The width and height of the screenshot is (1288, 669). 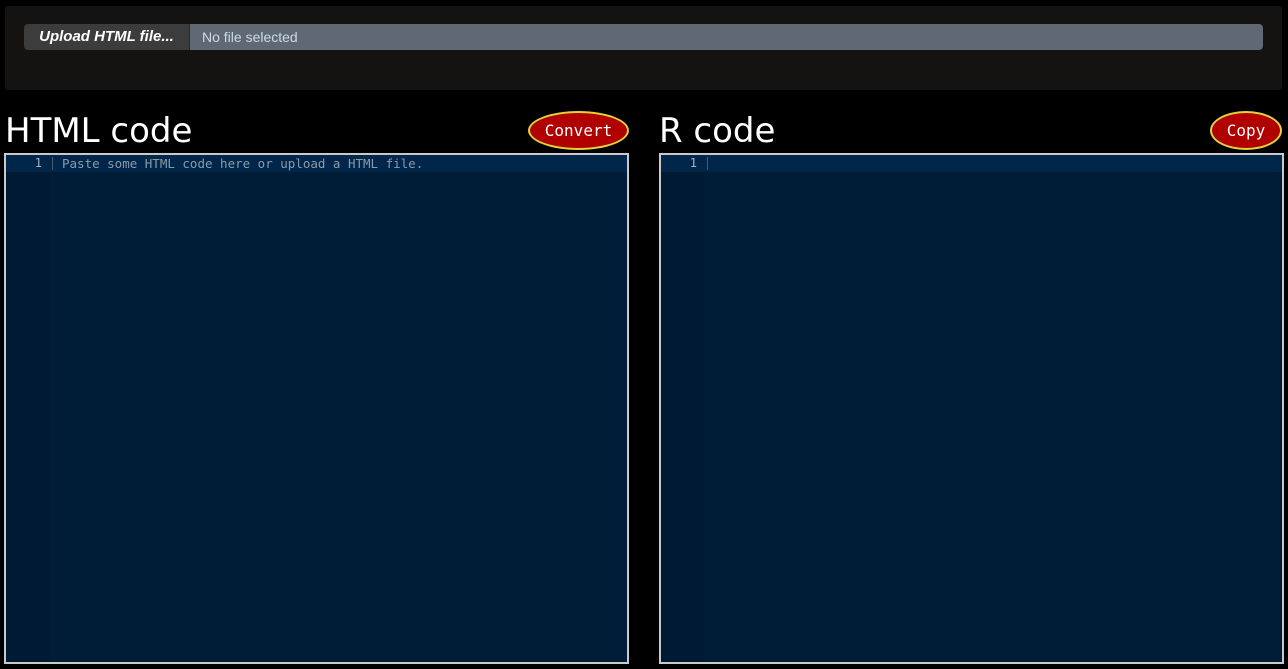 I want to click on r-editor-gutter, so click(x=682, y=408).